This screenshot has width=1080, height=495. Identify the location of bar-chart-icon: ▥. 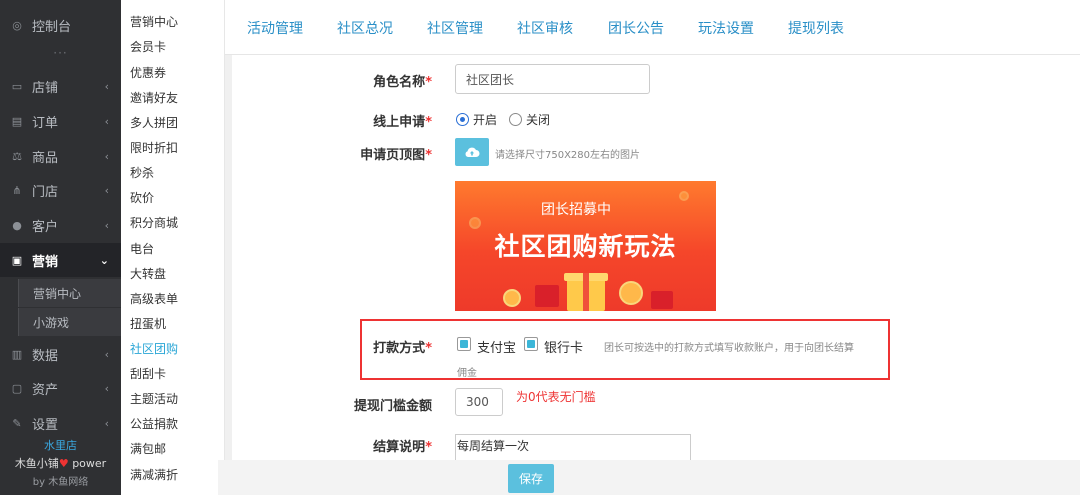
(17, 354).